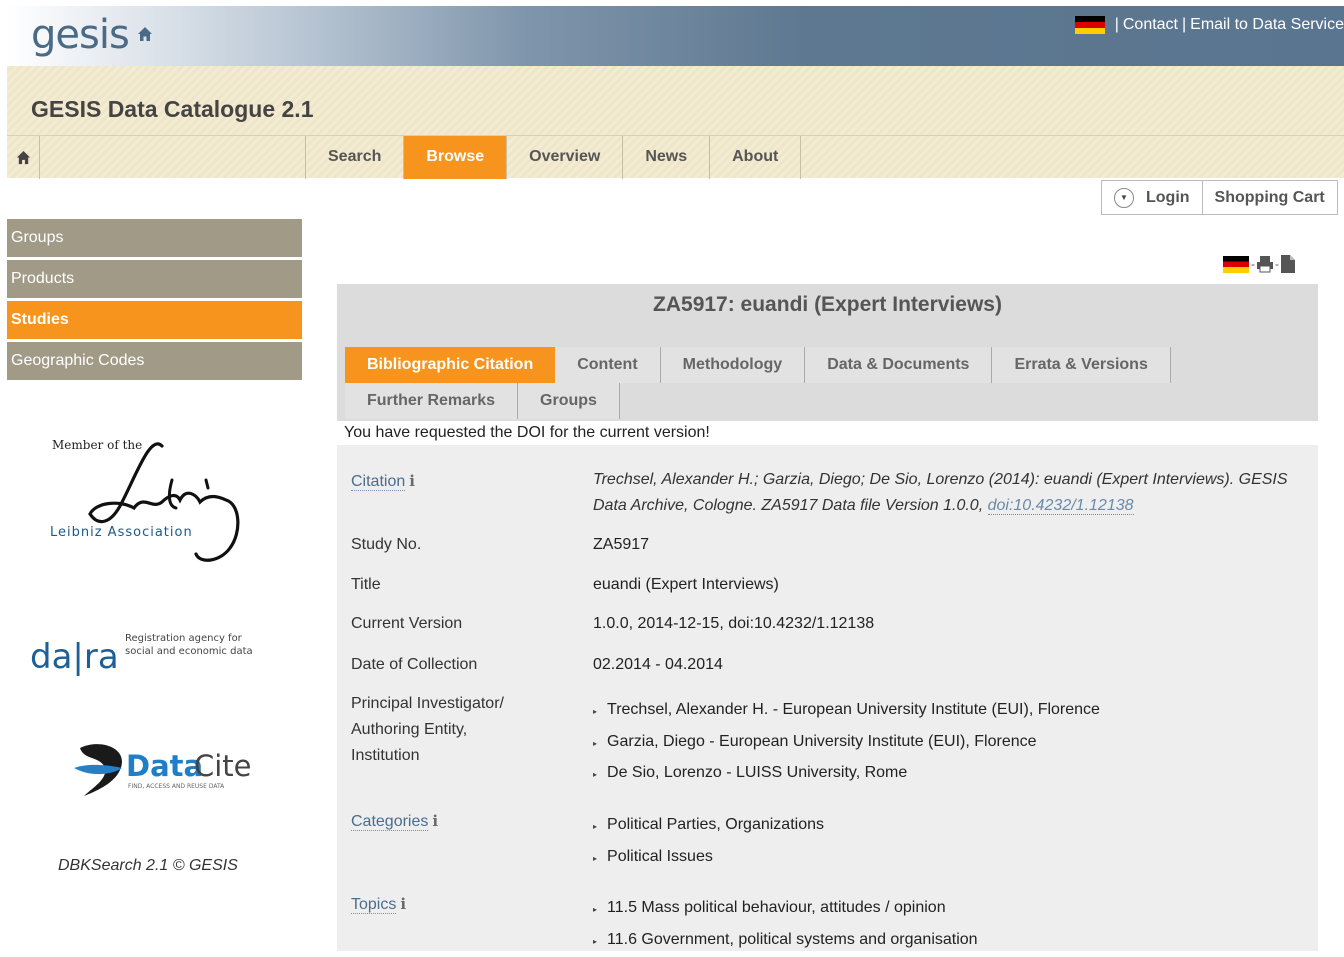 The image size is (1344, 957). What do you see at coordinates (172, 109) in the screenshot?
I see `catalogue-title: GESIS Data Catalogue 2.1` at bounding box center [172, 109].